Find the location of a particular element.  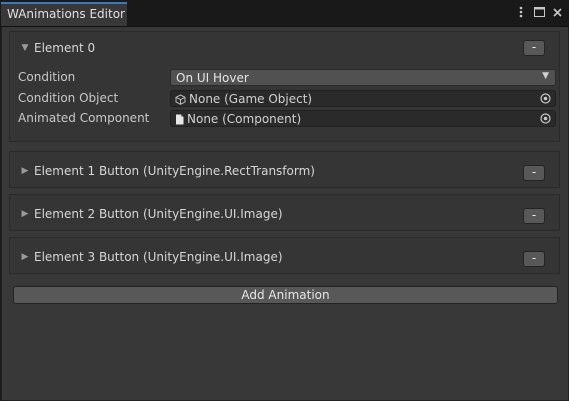

game-object-icon is located at coordinates (180, 99).